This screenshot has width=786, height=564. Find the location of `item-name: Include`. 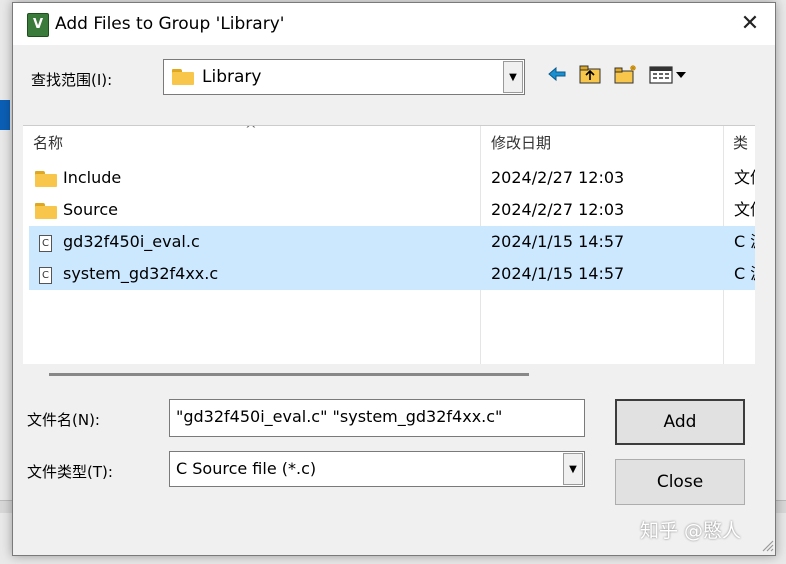

item-name: Include is located at coordinates (92, 177).